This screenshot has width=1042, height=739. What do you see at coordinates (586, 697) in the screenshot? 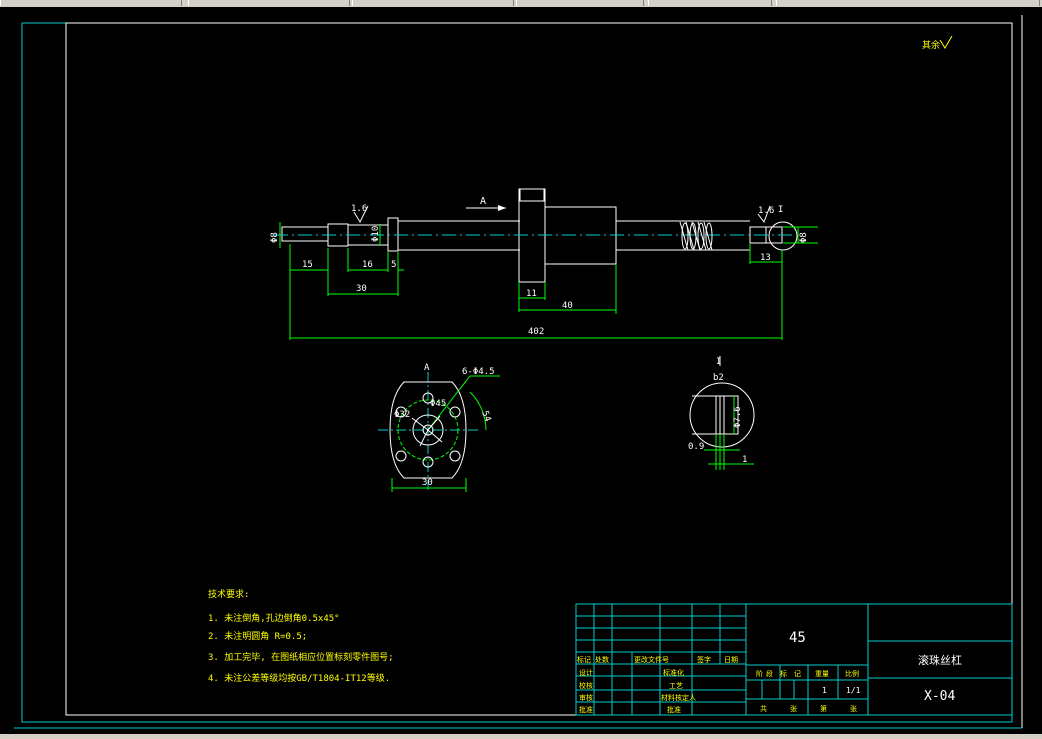
I see `tb-left-label: 审核` at bounding box center [586, 697].